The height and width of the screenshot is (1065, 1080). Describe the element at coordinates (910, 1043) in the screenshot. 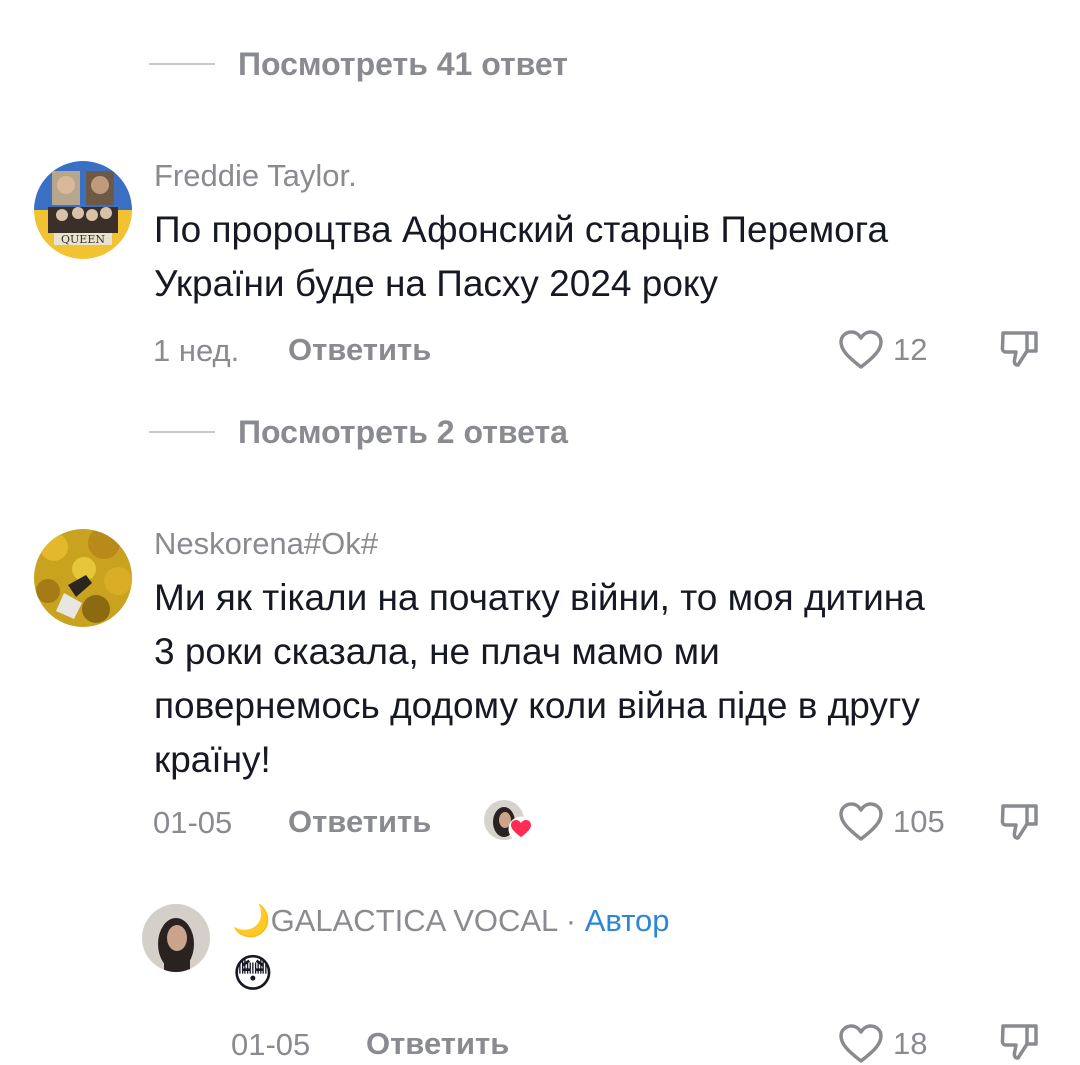

I see `like-count: 18` at that location.